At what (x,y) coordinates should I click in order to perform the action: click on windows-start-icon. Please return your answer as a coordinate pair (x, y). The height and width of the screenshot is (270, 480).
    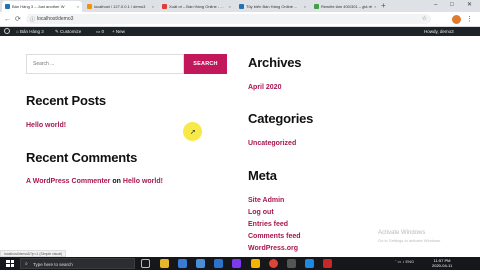
    Looking at the image, I should click on (10, 263).